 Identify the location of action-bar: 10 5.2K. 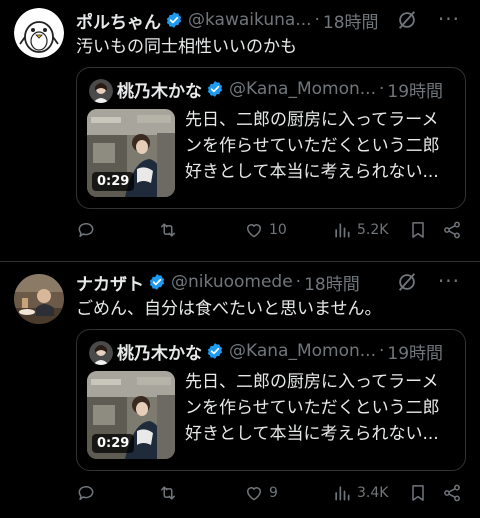
(271, 230).